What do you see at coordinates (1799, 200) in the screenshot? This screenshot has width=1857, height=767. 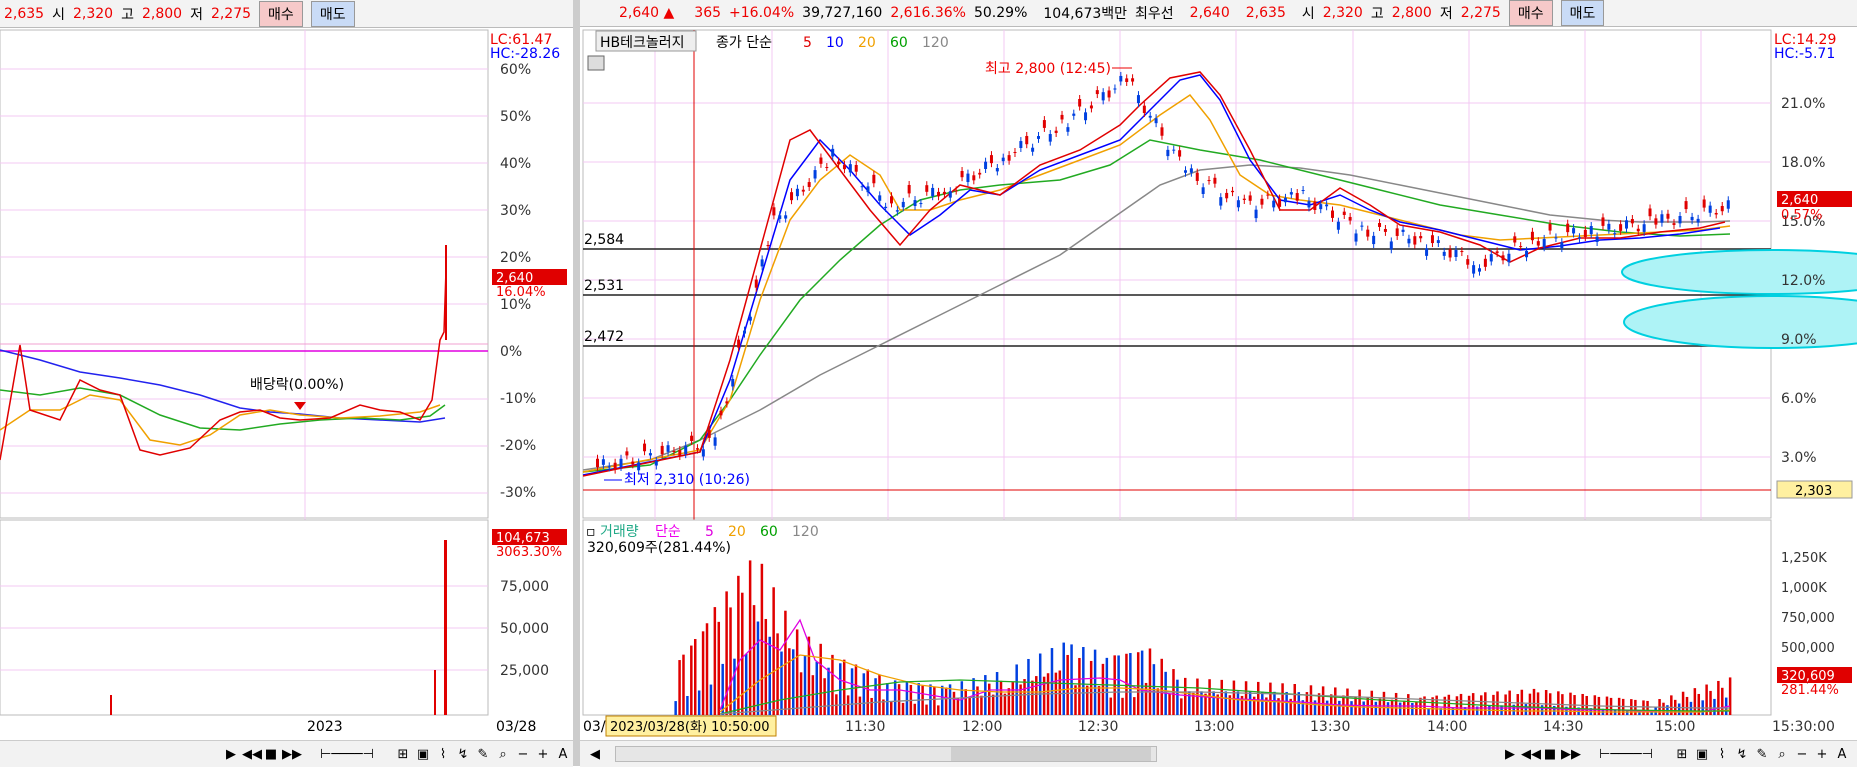 I see `right-price-tag-text: 2,640` at bounding box center [1799, 200].